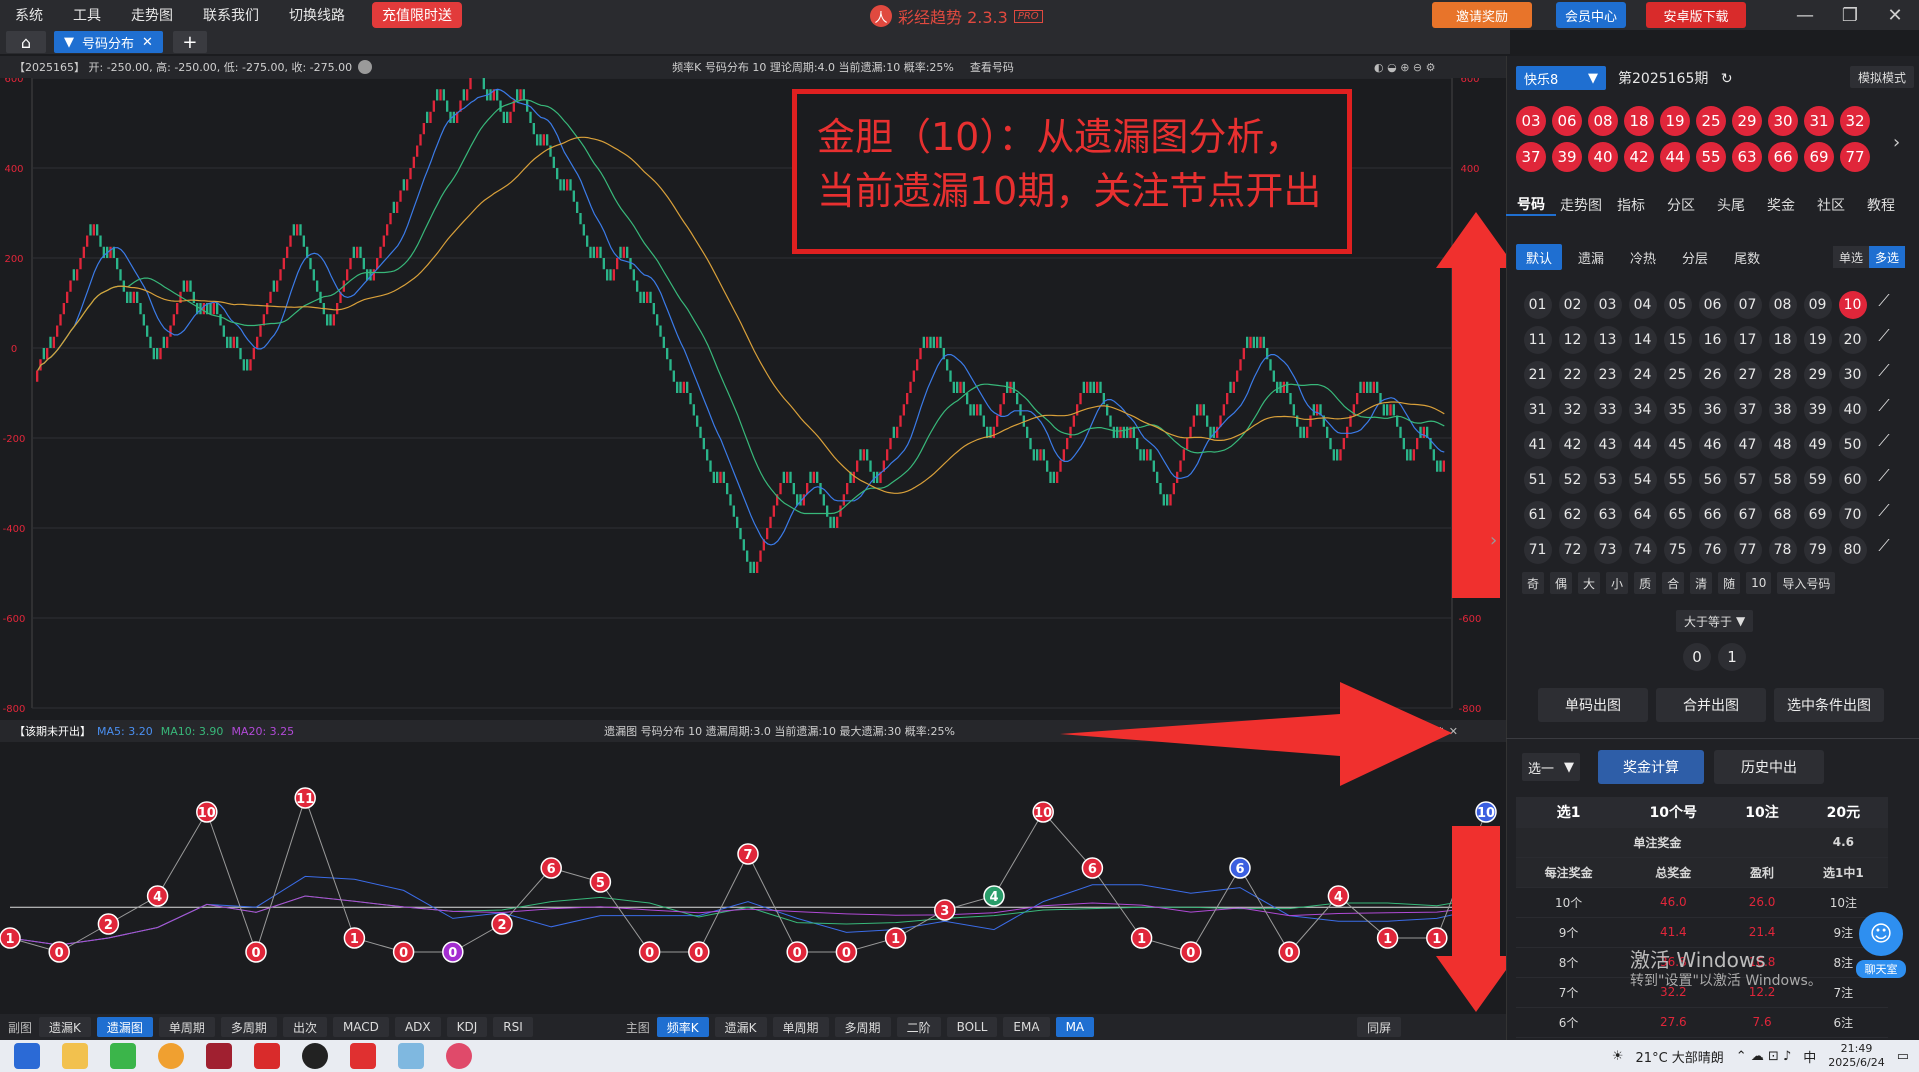  Describe the element at coordinates (417, 1027) in the screenshot. I see `sub-chart-option: ADX` at that location.